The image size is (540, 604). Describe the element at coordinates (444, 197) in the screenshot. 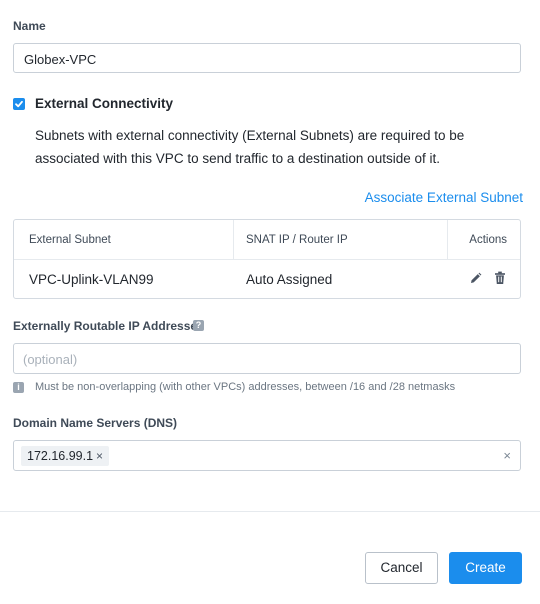

I see `associate-external-subnet-link: Associate External Subnet` at that location.